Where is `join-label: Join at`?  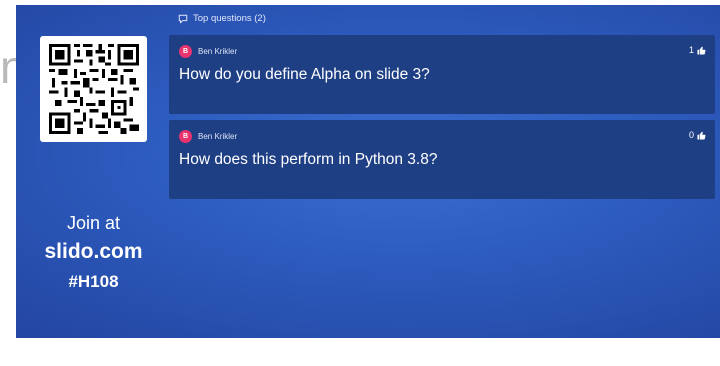 join-label: Join at is located at coordinates (93, 223).